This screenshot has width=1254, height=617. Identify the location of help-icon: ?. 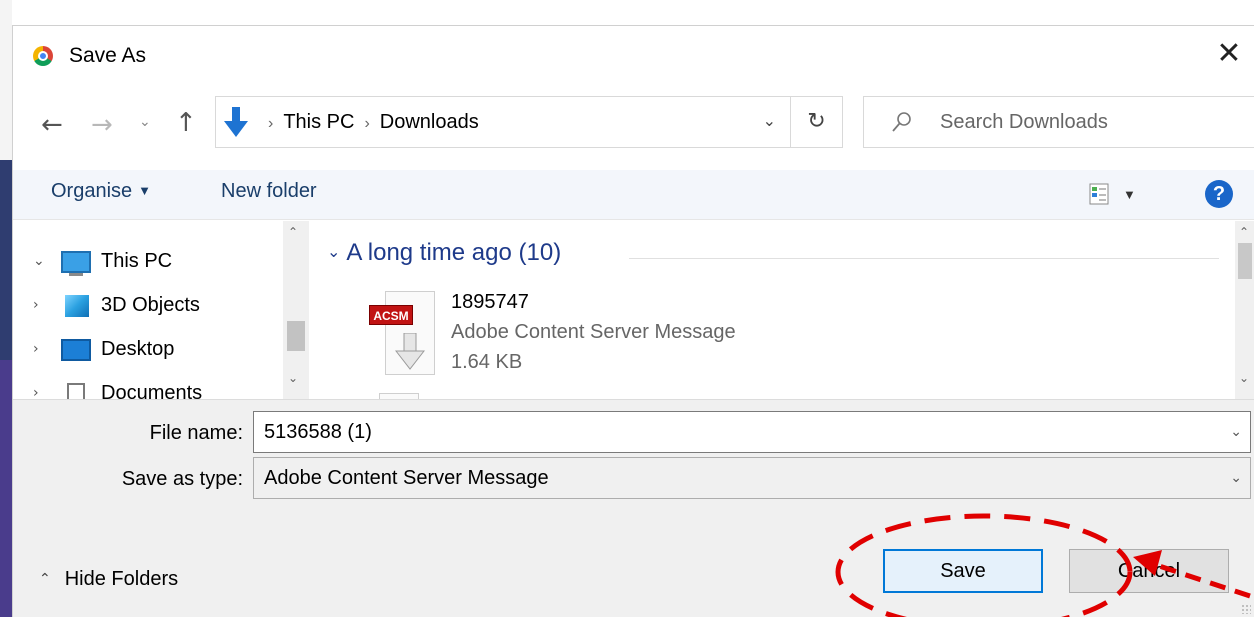
(1219, 194).